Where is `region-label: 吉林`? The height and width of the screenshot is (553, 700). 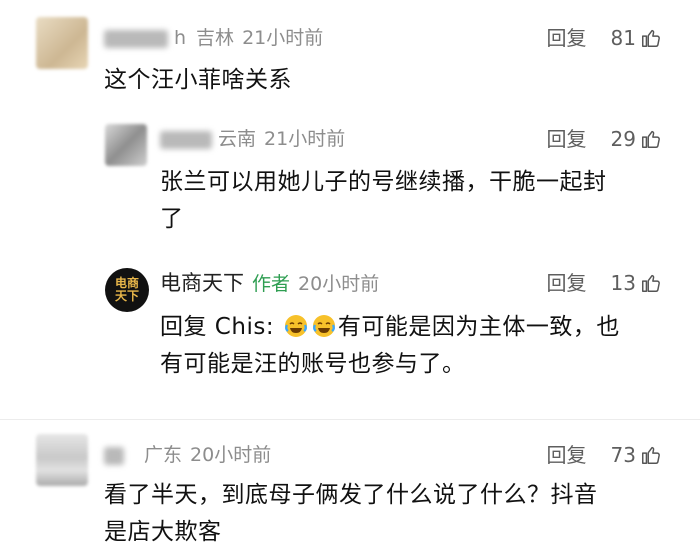
region-label: 吉林 is located at coordinates (215, 38).